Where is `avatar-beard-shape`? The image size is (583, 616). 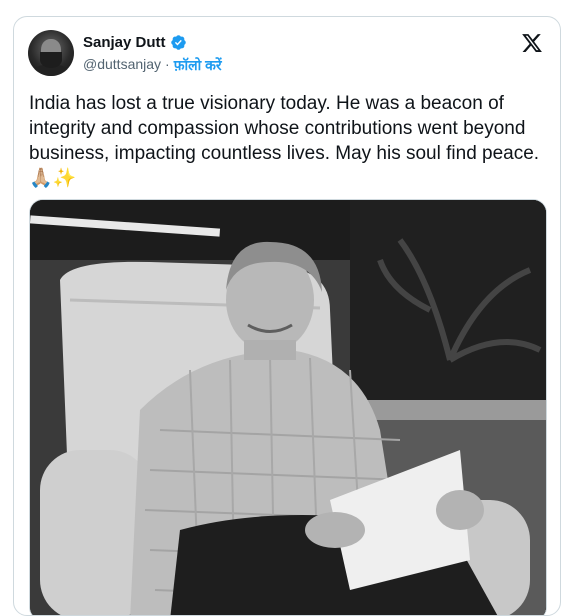 avatar-beard-shape is located at coordinates (51, 60).